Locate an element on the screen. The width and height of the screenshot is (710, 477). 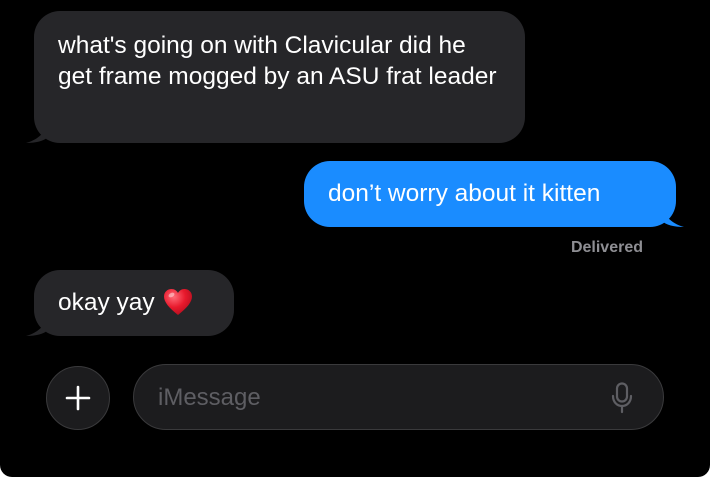
message-text: don’t worry about it kitten is located at coordinates (464, 193).